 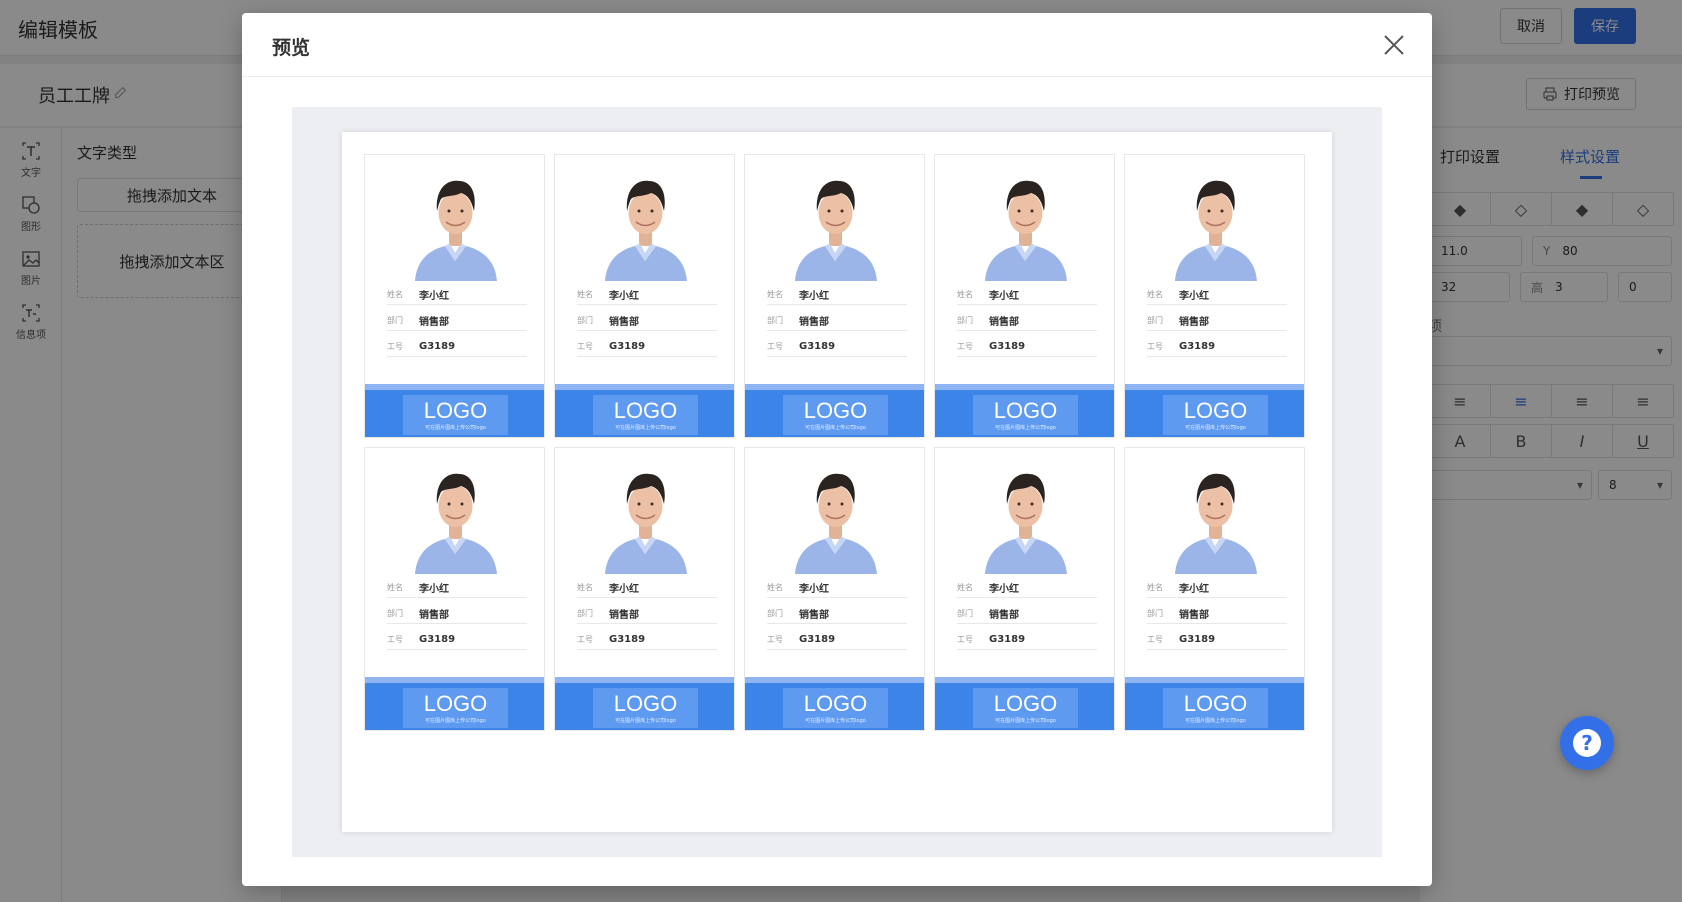 What do you see at coordinates (837, 45) in the screenshot?
I see `modal-header: 预览` at bounding box center [837, 45].